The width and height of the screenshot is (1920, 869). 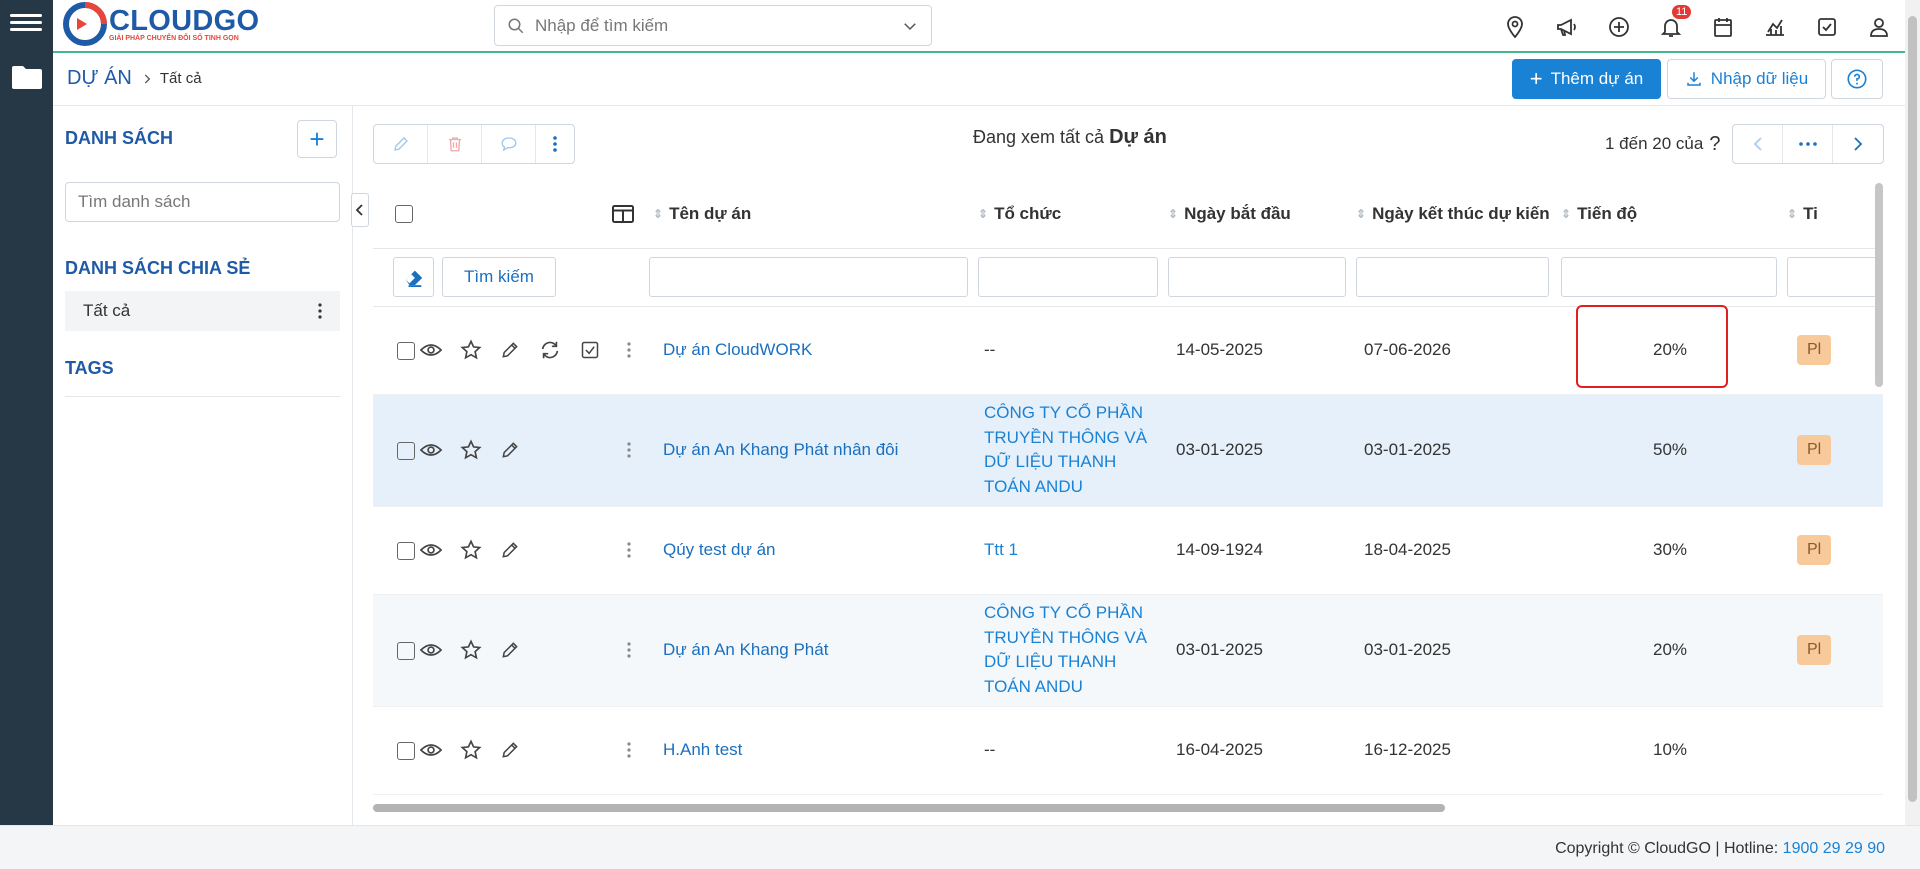 I want to click on bulk-edit-button, so click(x=401, y=144).